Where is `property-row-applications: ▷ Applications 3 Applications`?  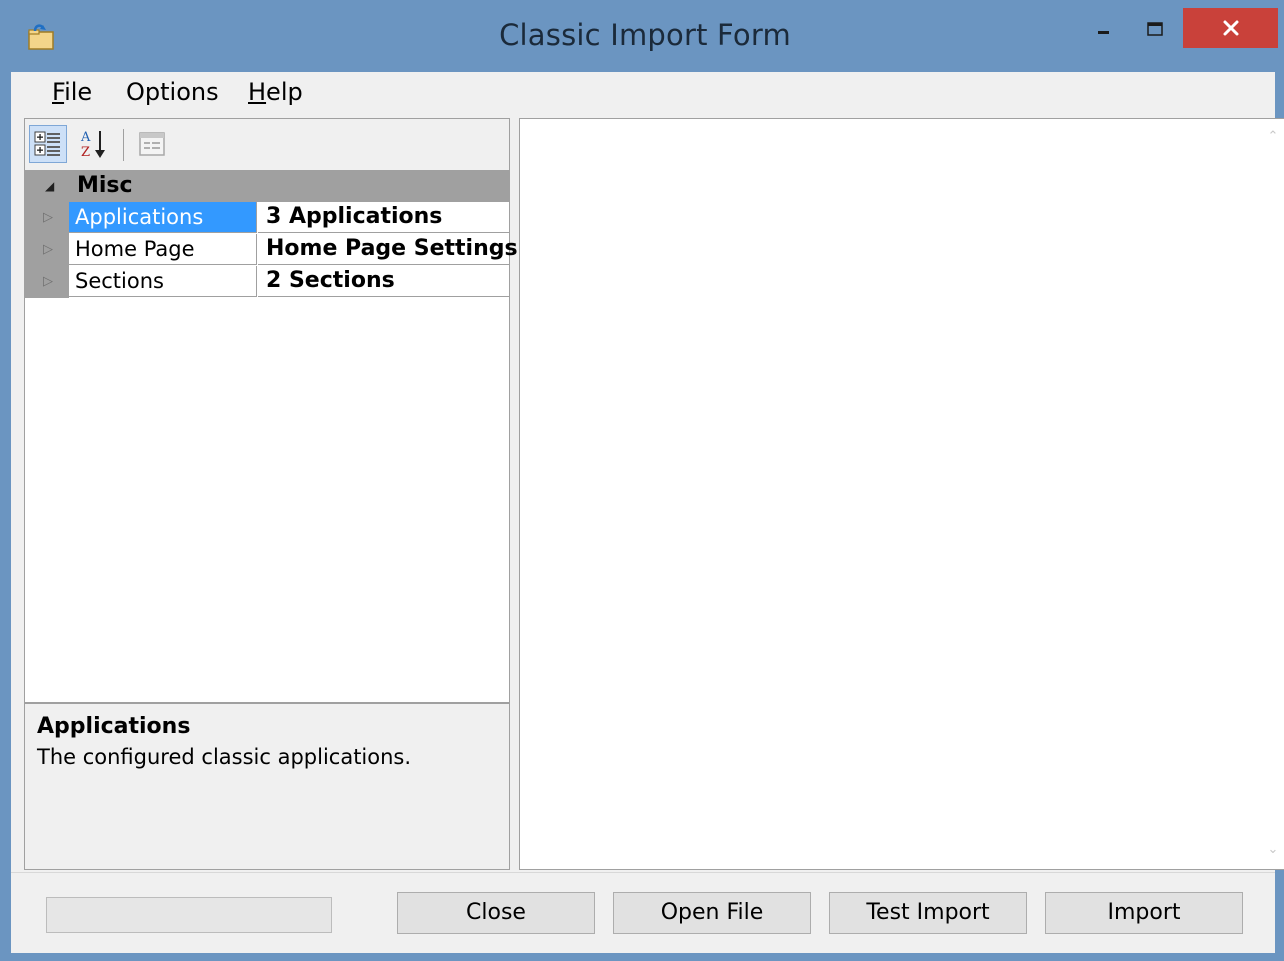
property-row-applications: ▷ Applications 3 Applications is located at coordinates (267, 218).